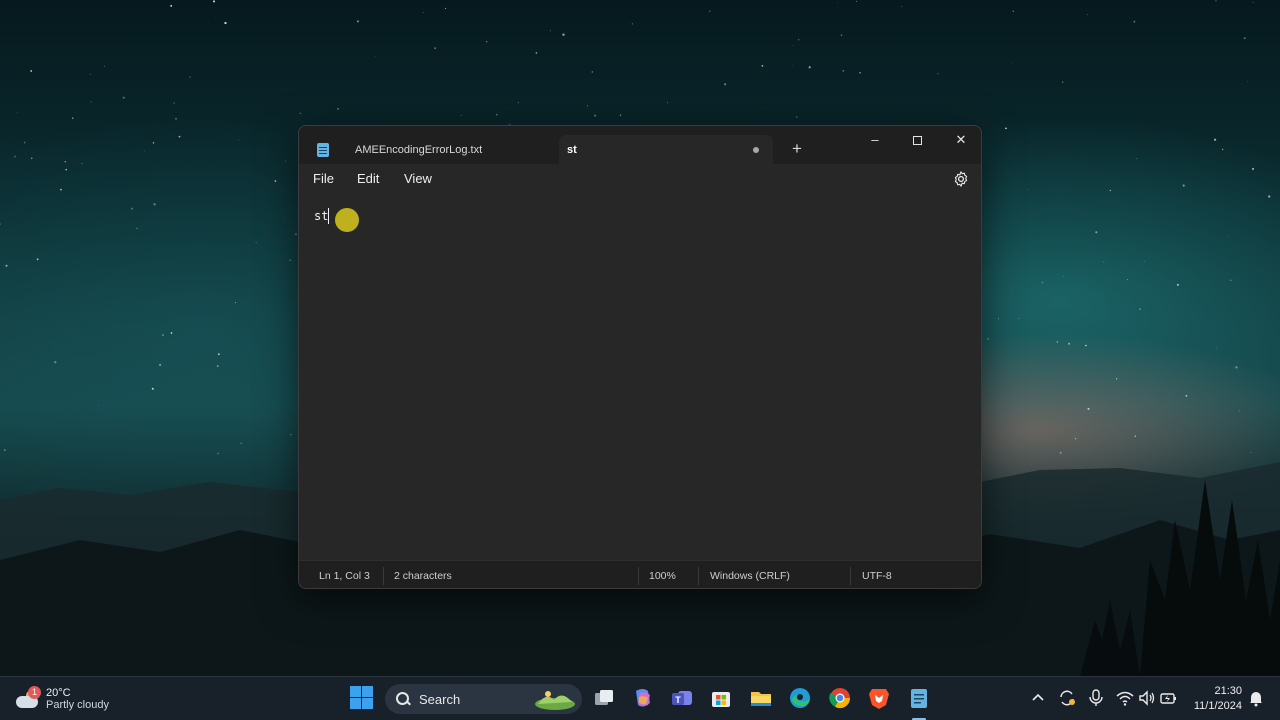 This screenshot has height=720, width=1280. I want to click on clock-time: 21:30, so click(1228, 691).